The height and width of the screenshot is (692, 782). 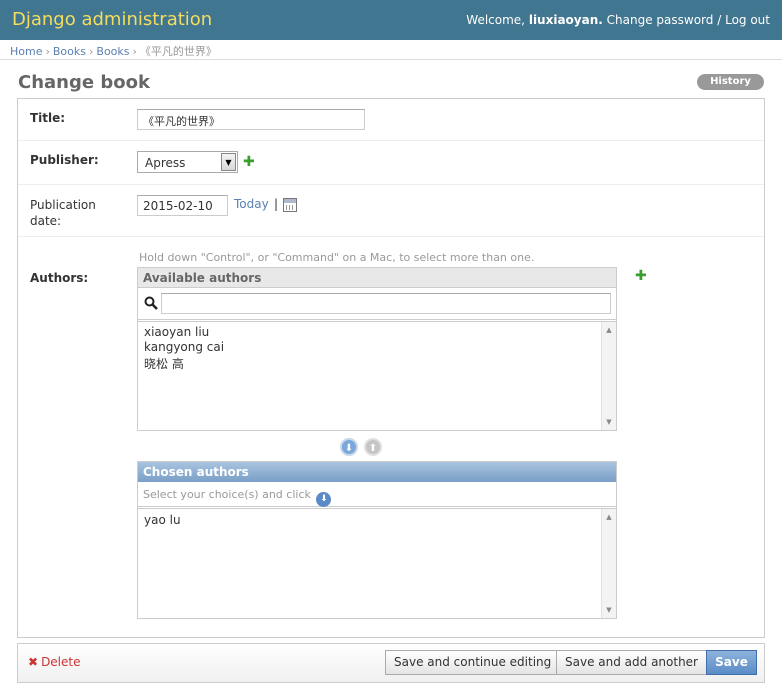 I want to click on title-input: 《平凡的世界》, so click(x=251, y=119).